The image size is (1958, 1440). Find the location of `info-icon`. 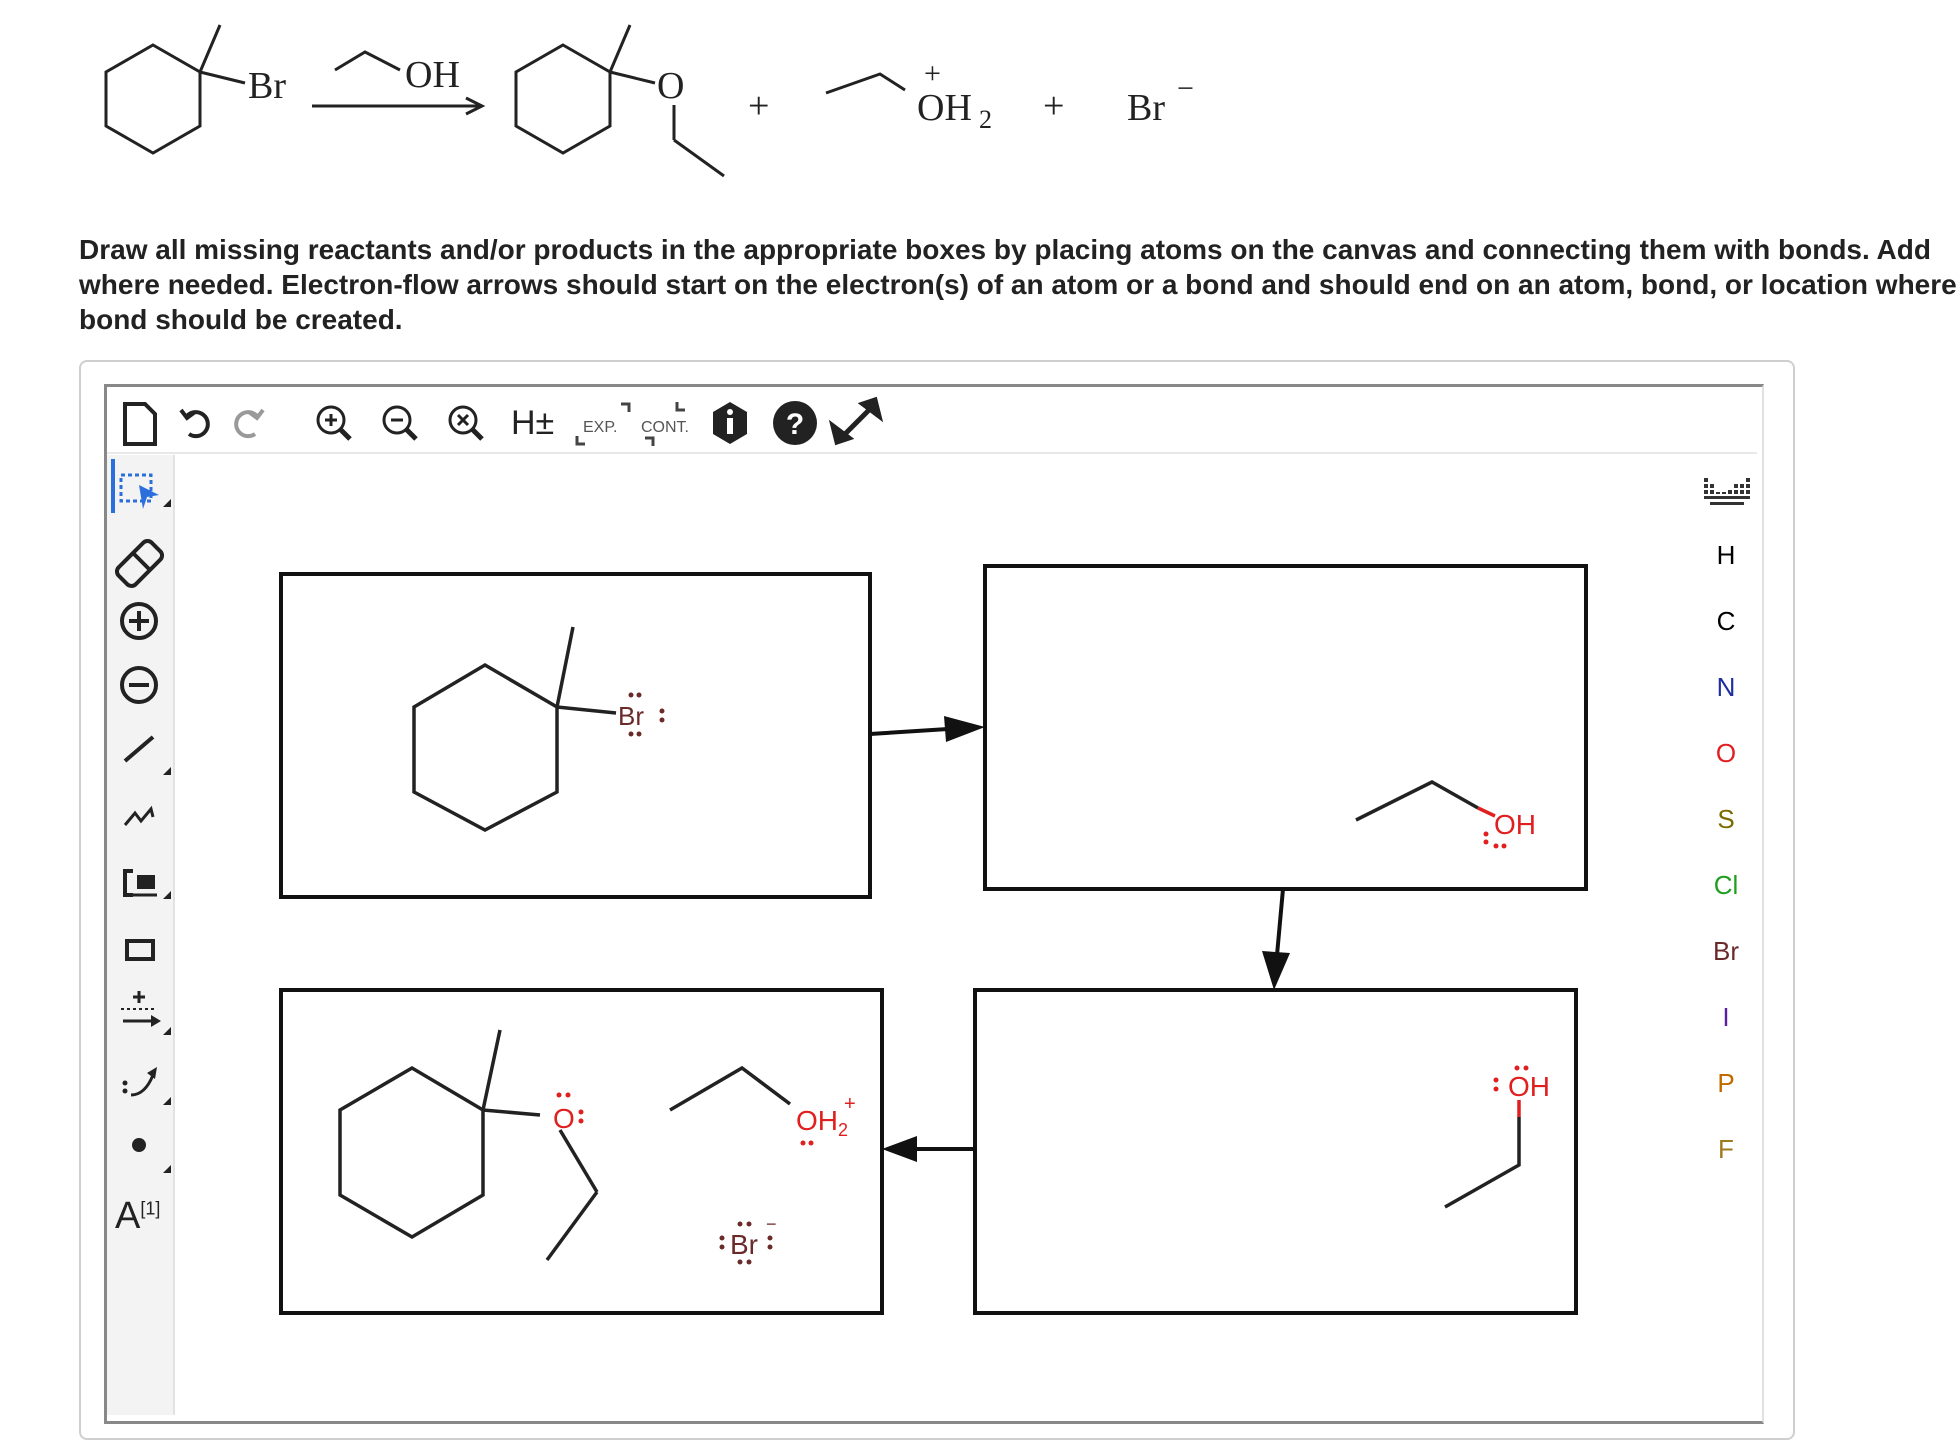

info-icon is located at coordinates (730, 423).